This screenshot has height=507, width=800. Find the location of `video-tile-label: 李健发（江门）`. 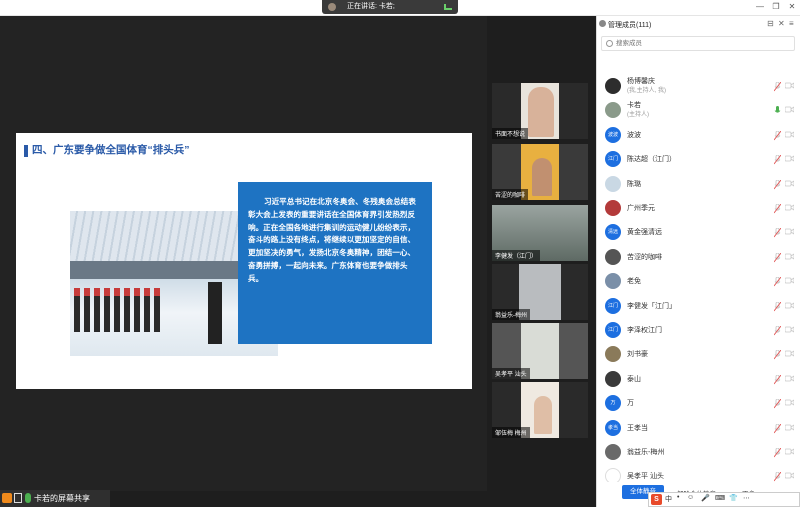

video-tile-label: 李健发（江门） is located at coordinates (516, 255).